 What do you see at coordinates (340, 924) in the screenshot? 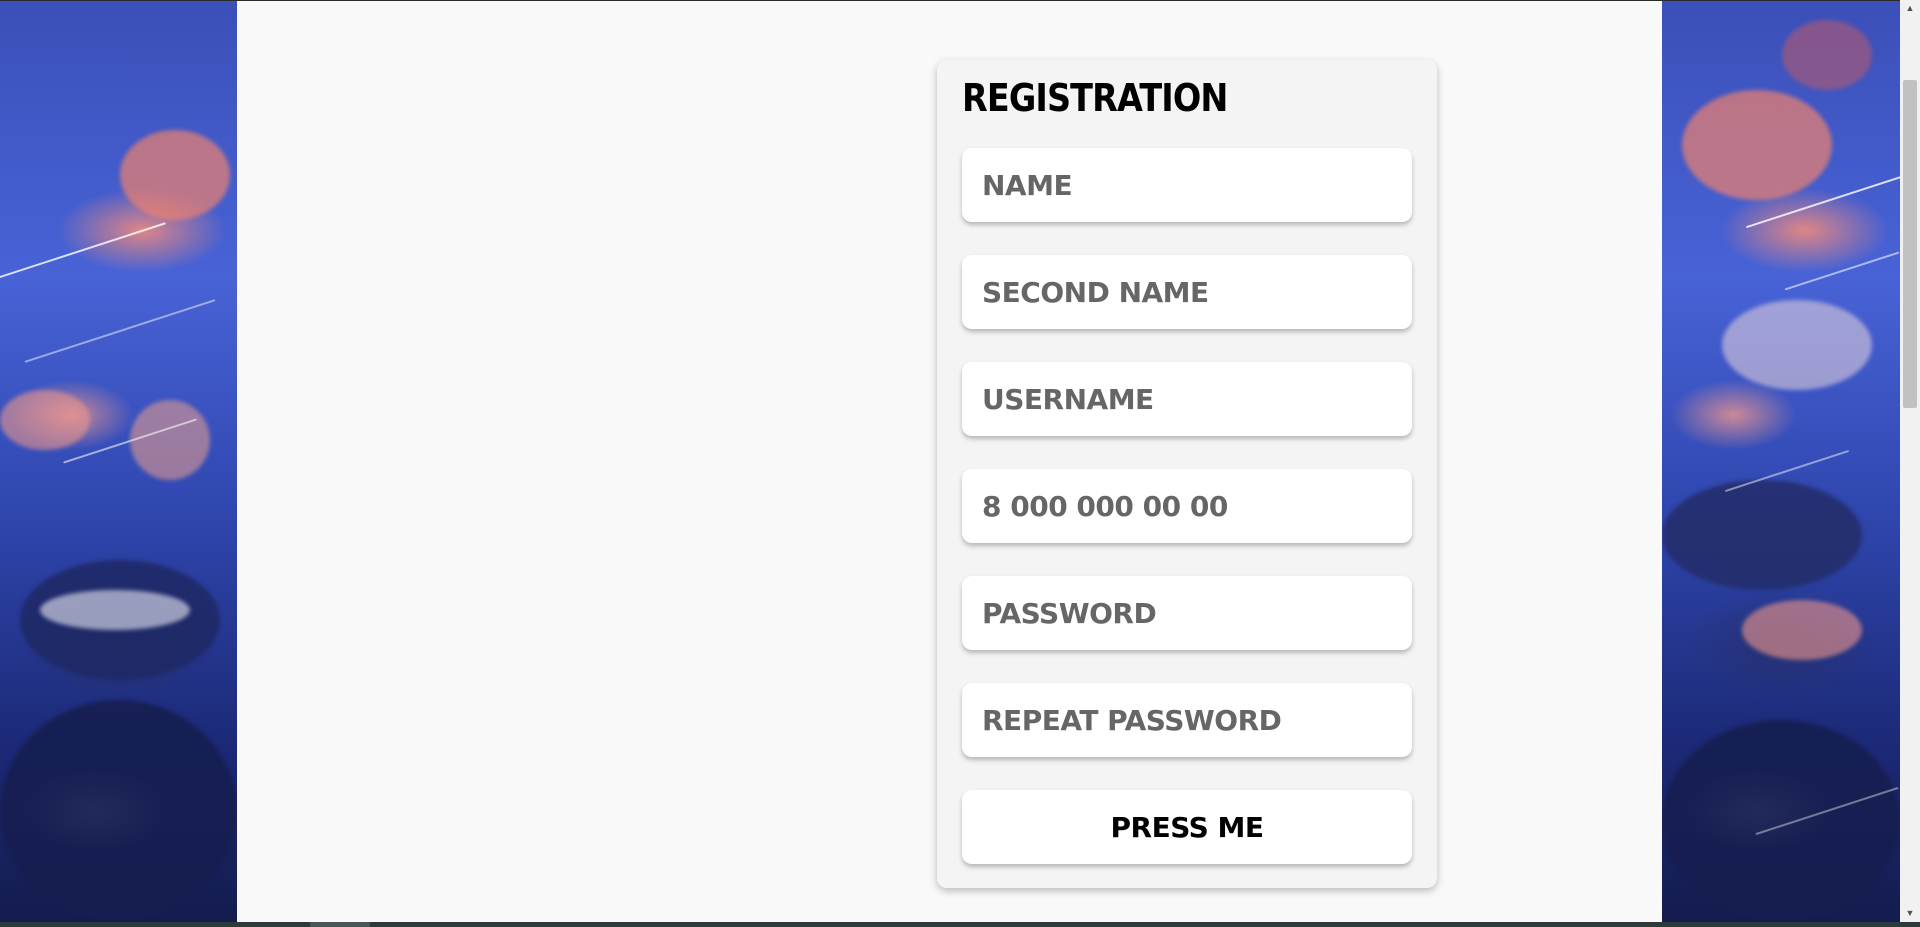
I see `horizontal-scrollbar-thumb` at bounding box center [340, 924].